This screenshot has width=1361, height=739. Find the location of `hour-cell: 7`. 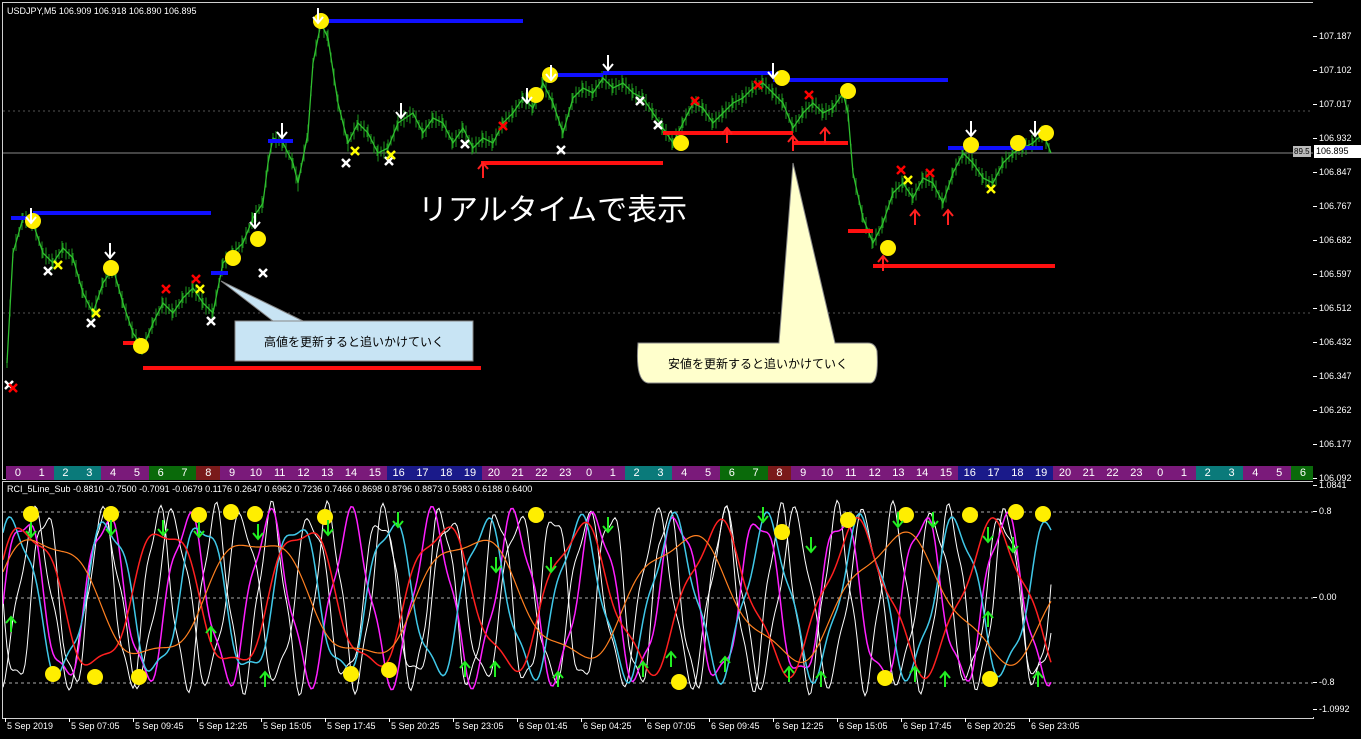

hour-cell: 7 is located at coordinates (755, 473).